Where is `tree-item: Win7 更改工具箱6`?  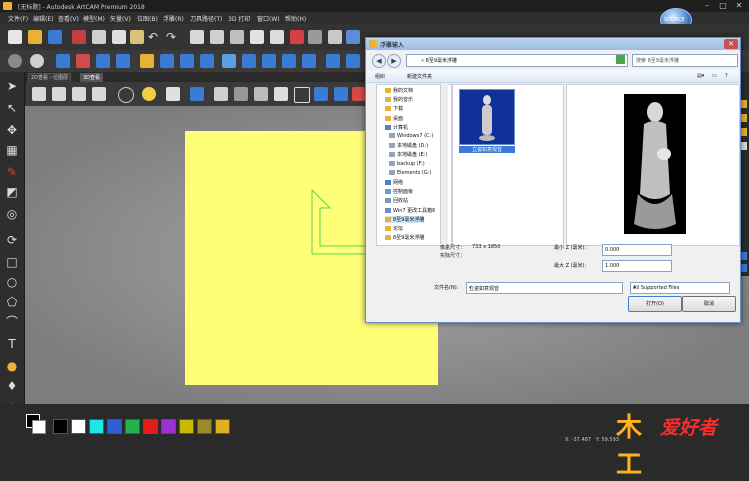
tree-item: Win7 更改工具箱6 is located at coordinates (410, 210).